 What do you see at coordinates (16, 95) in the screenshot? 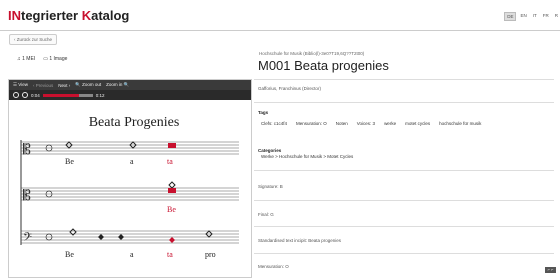
I see `play-icon` at bounding box center [16, 95].